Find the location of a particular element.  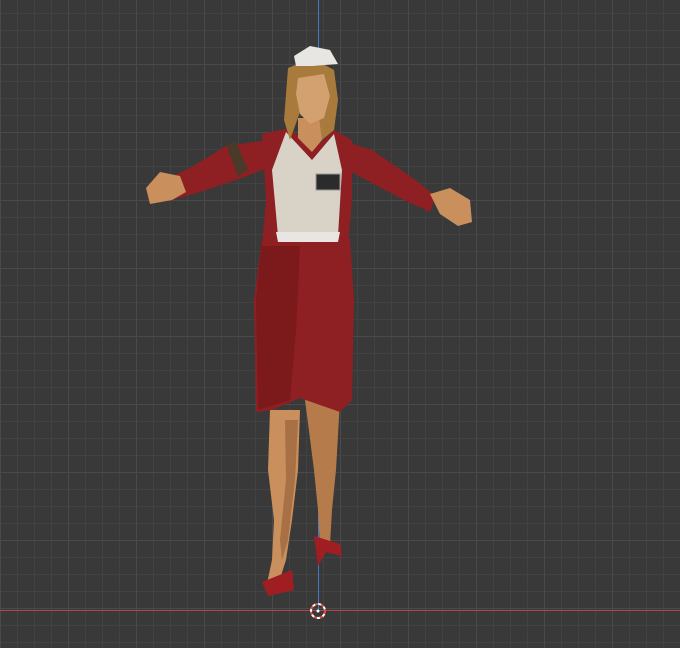

right-shoe is located at coordinates (328, 551).